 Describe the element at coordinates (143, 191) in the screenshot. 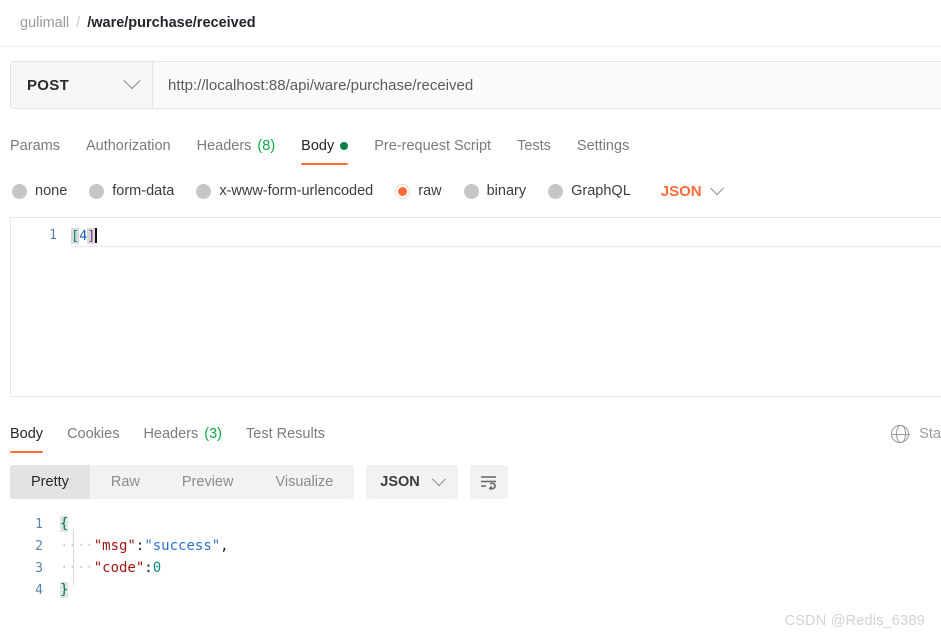

I see `body-type-form-data-label: form-data` at that location.